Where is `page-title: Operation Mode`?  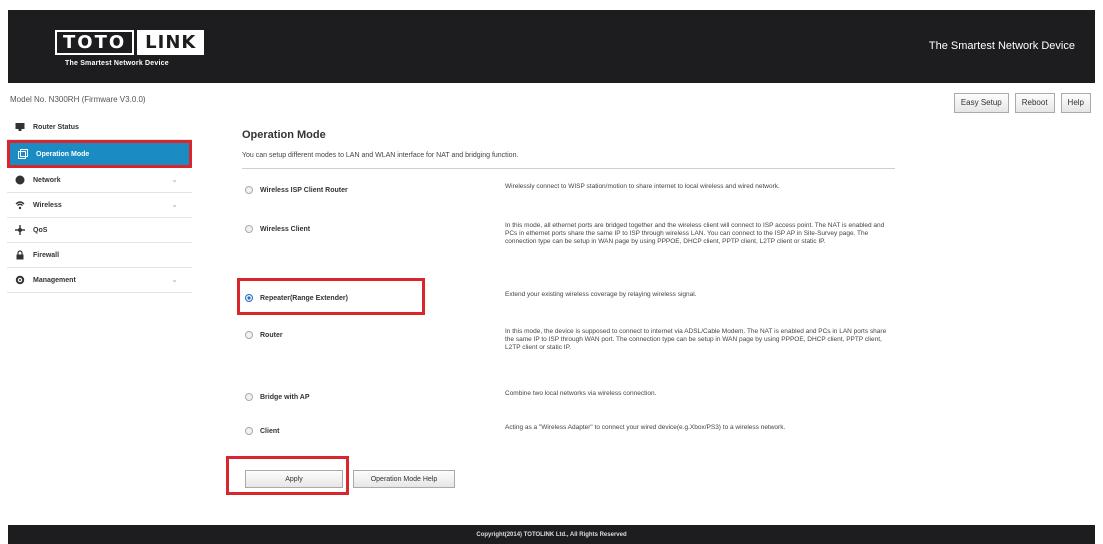
page-title: Operation Mode is located at coordinates (284, 135).